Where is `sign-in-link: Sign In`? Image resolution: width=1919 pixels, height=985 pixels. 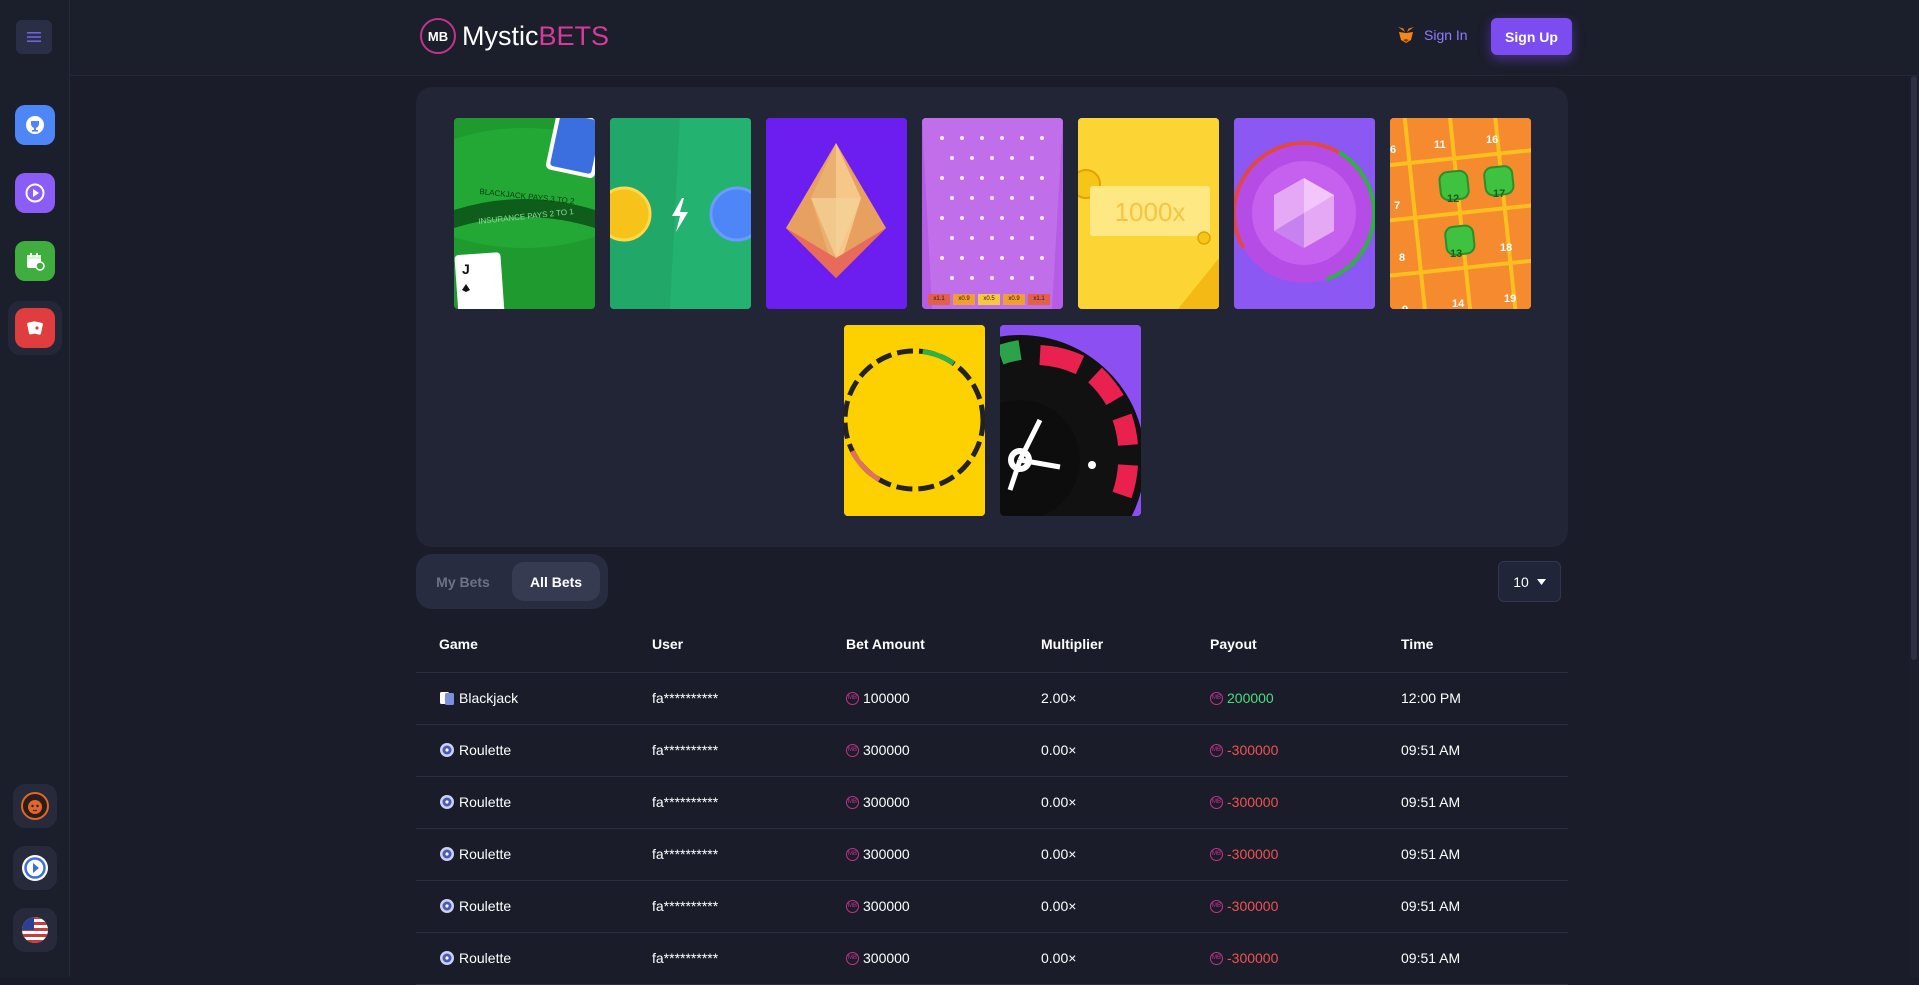
sign-in-link: Sign In is located at coordinates (1432, 35).